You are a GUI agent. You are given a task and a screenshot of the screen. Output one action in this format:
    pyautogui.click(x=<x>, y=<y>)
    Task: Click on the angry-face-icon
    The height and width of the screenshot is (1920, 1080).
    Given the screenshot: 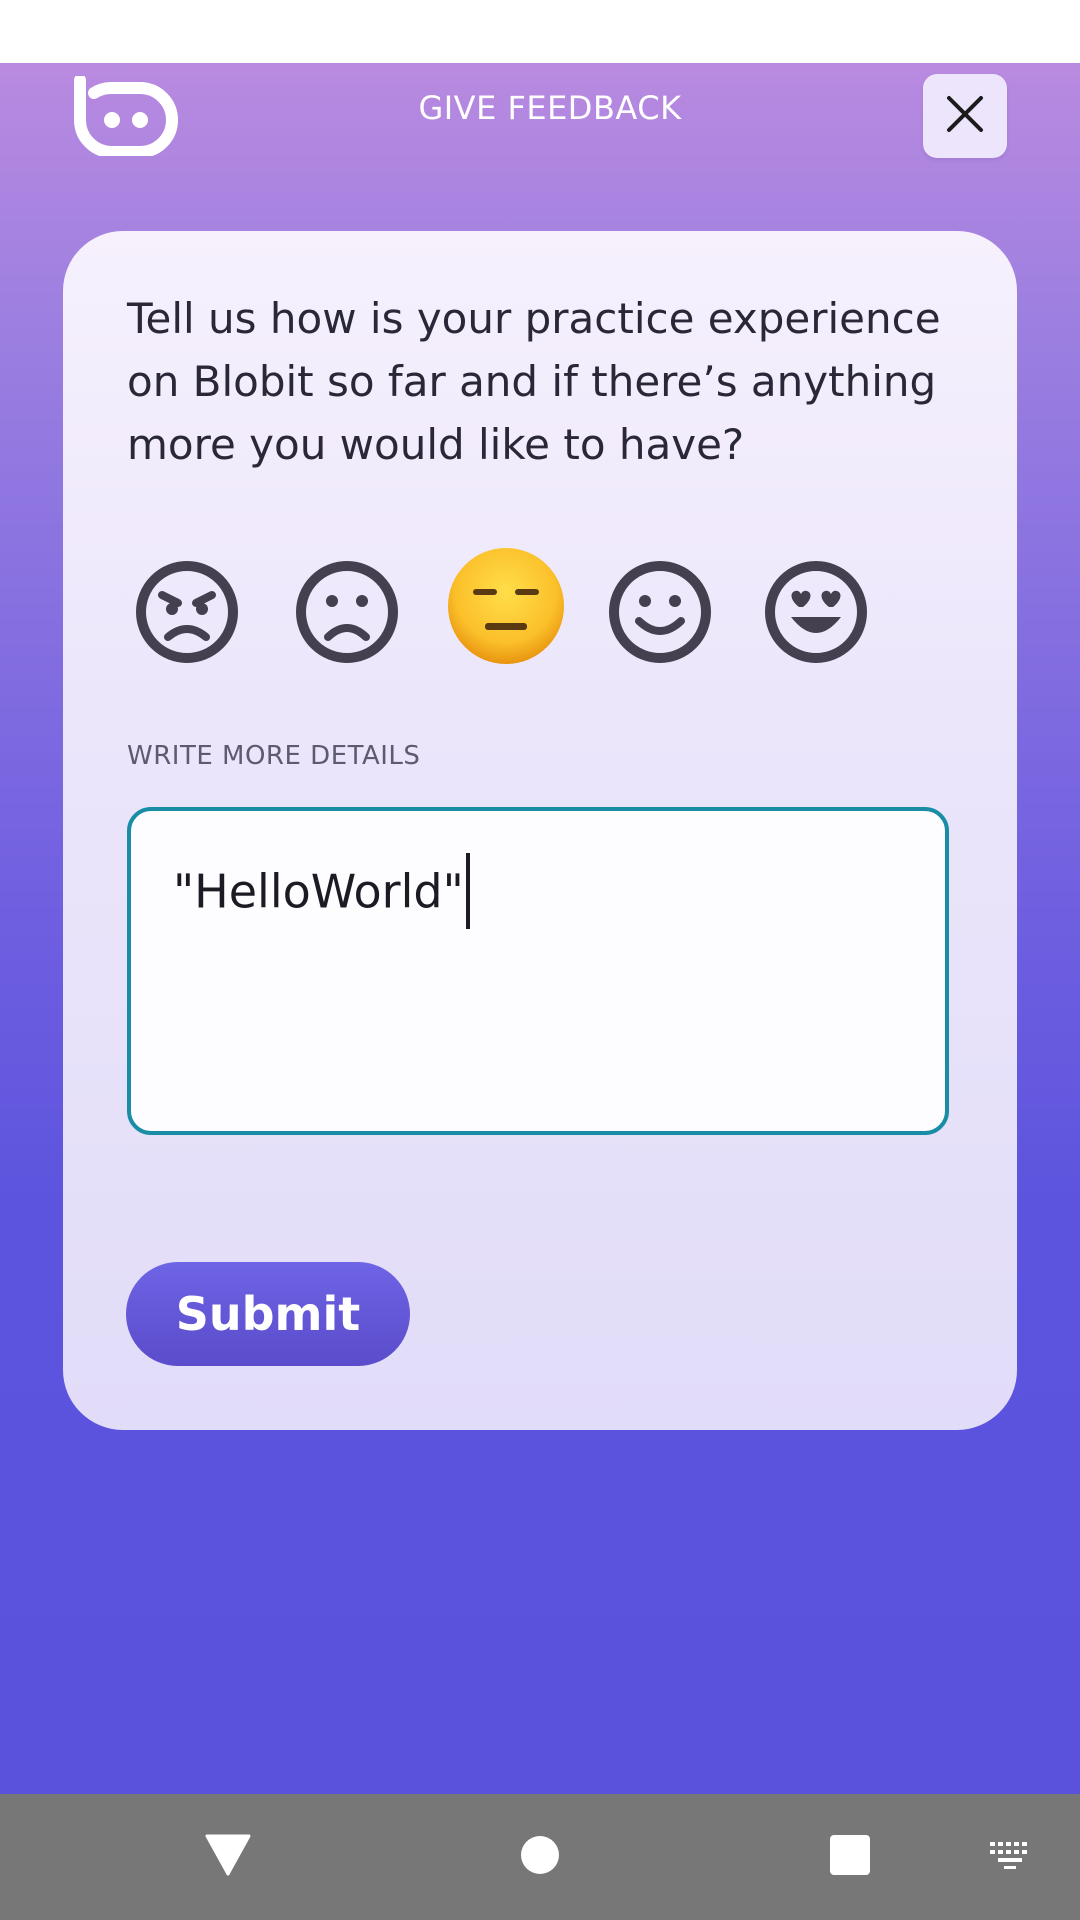 What is the action you would take?
    pyautogui.click(x=187, y=614)
    